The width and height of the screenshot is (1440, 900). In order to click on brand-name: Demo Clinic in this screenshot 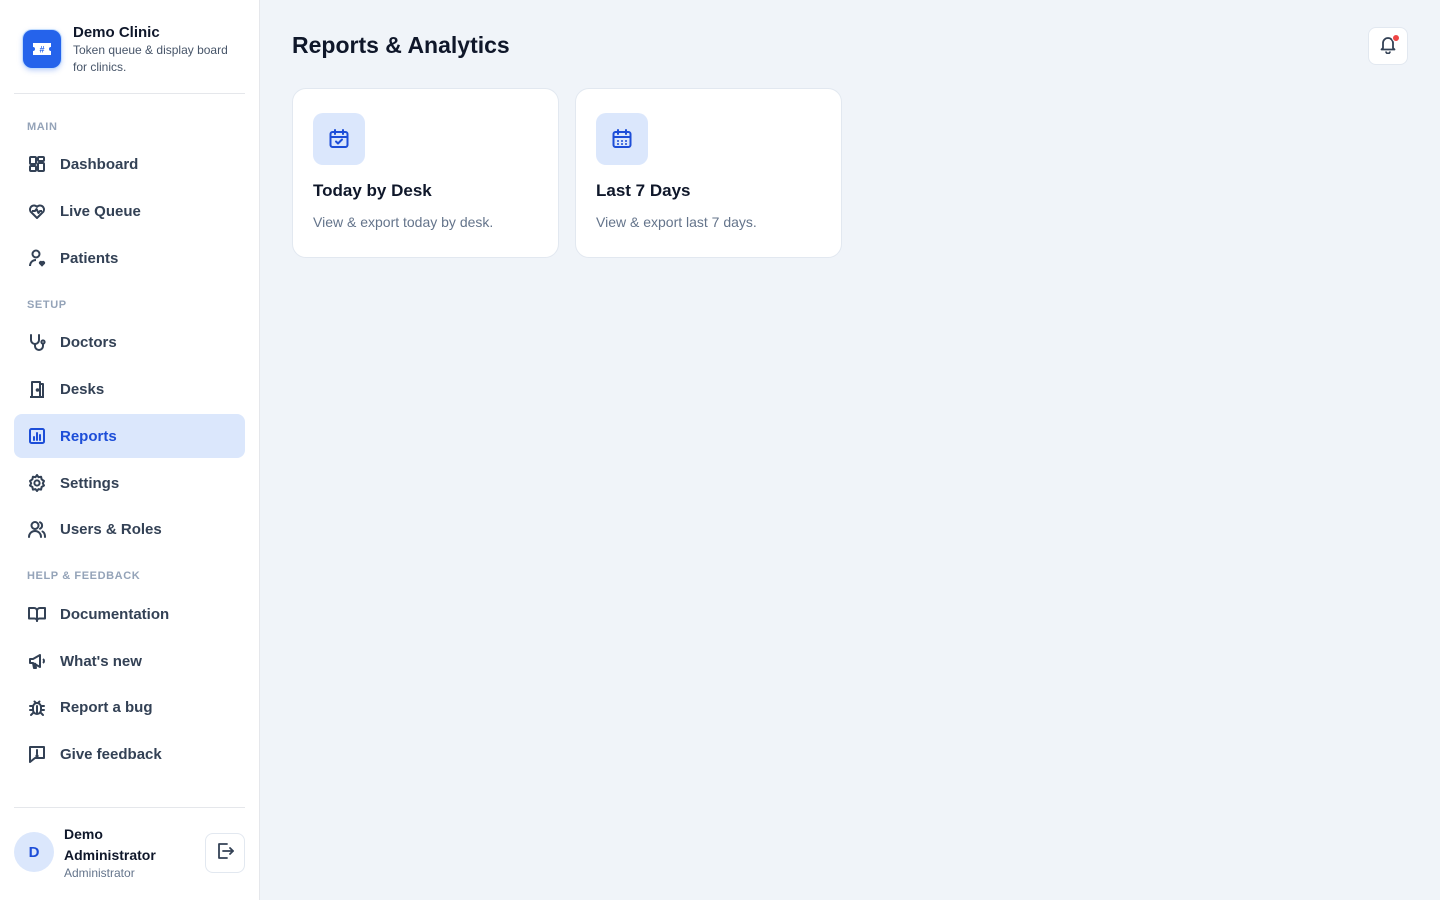, I will do `click(116, 32)`.